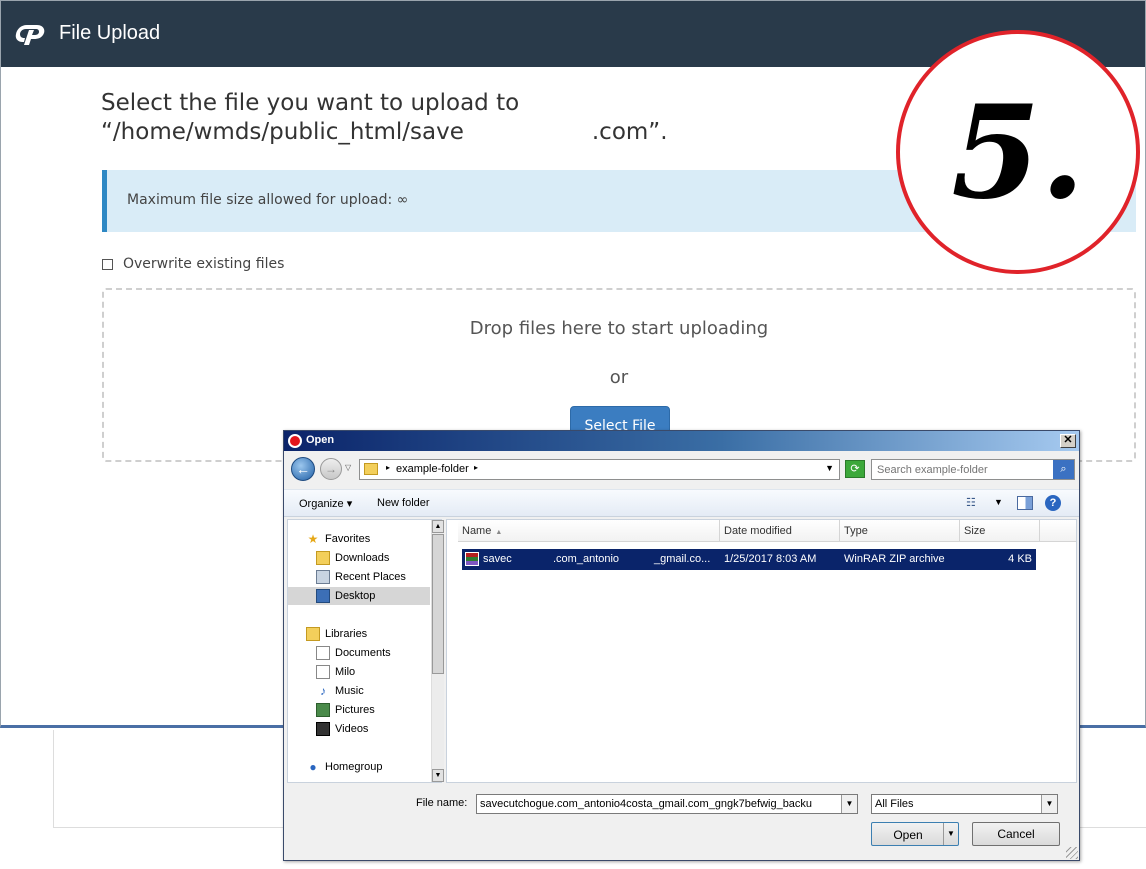 This screenshot has height=869, width=1146. Describe the element at coordinates (586, 559) in the screenshot. I see `file-name-part: .com_antonio` at that location.